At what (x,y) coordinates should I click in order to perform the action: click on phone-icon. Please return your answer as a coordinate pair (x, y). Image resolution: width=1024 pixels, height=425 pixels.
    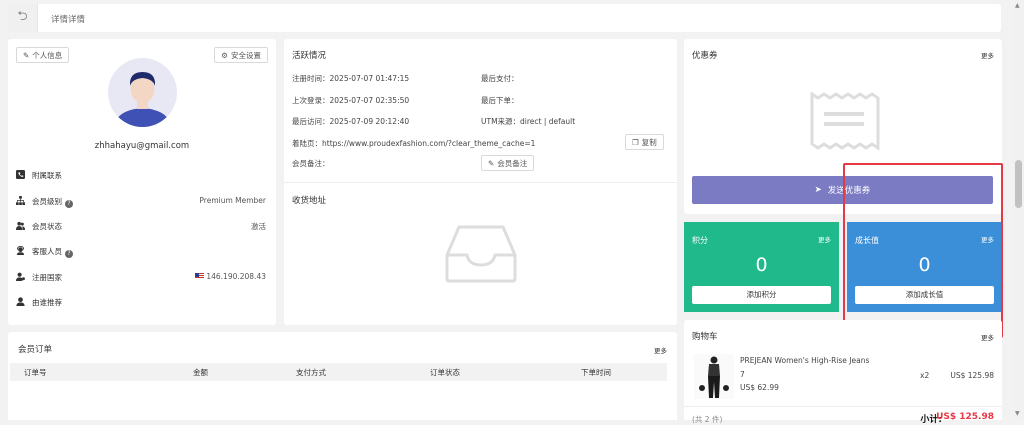
    Looking at the image, I should click on (20, 174).